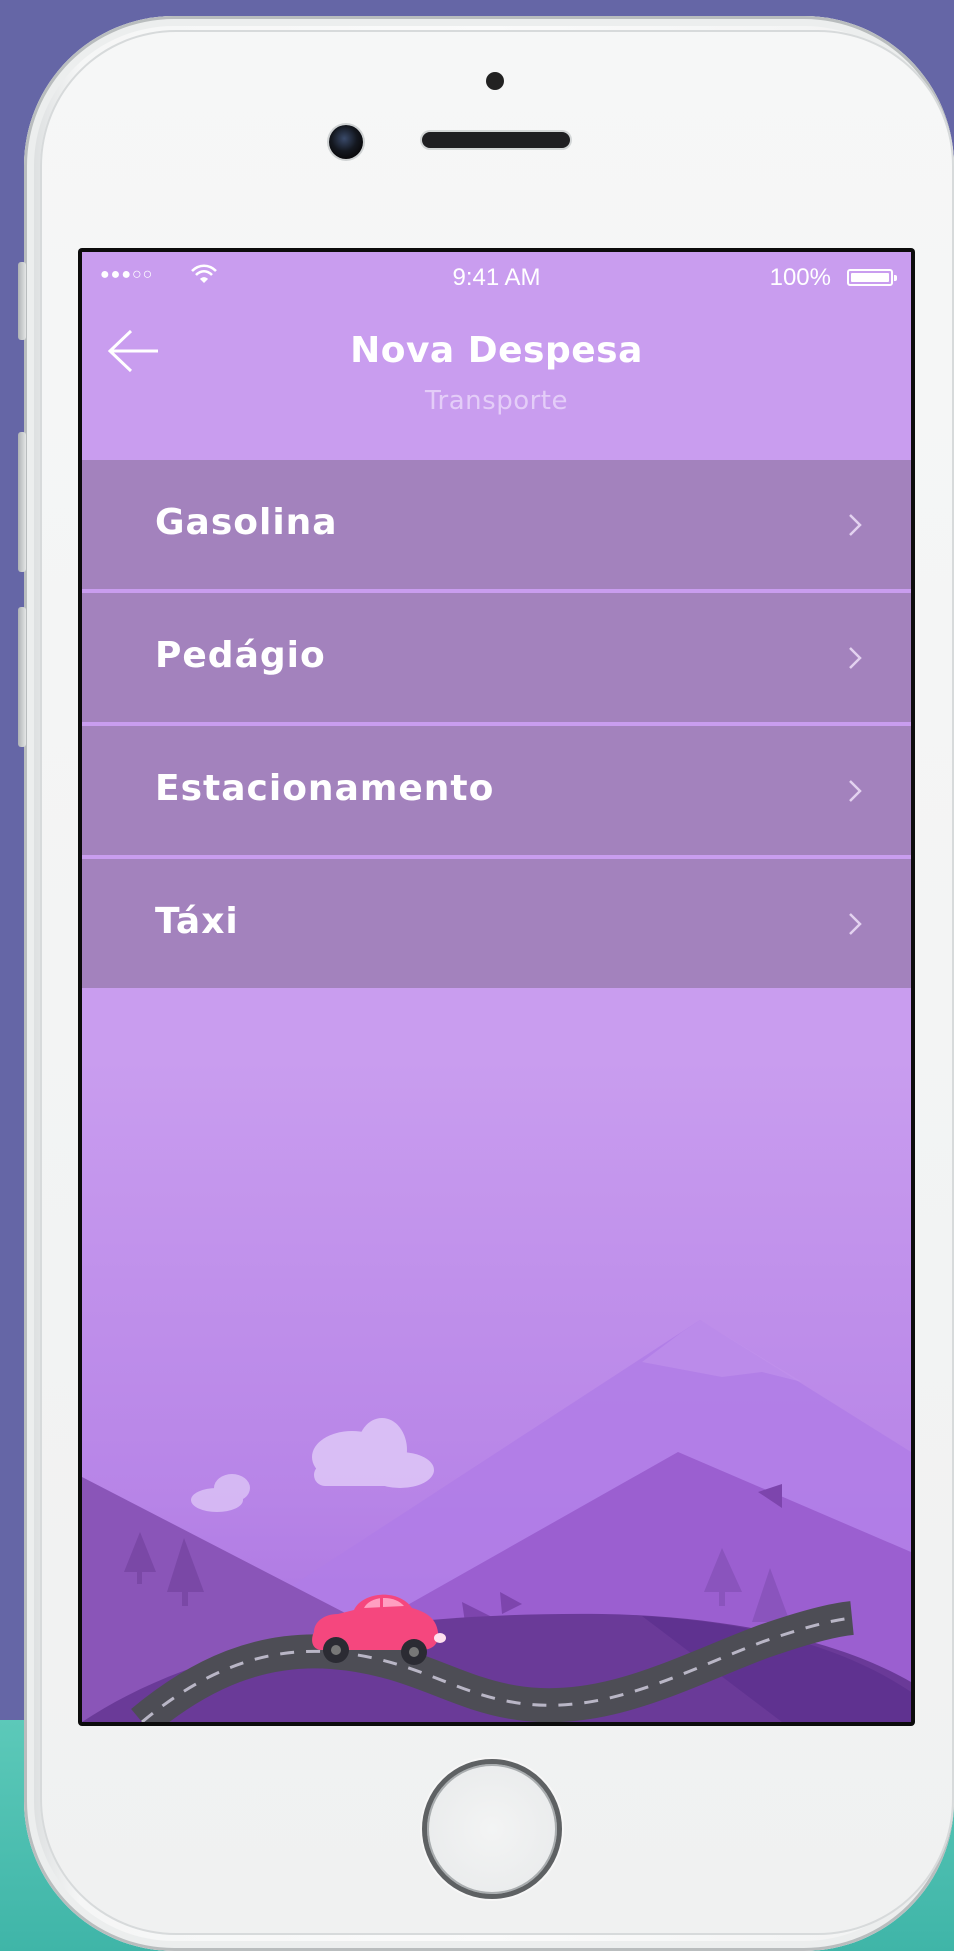 Image resolution: width=954 pixels, height=1951 pixels. What do you see at coordinates (492, 1829) in the screenshot?
I see `home-button` at bounding box center [492, 1829].